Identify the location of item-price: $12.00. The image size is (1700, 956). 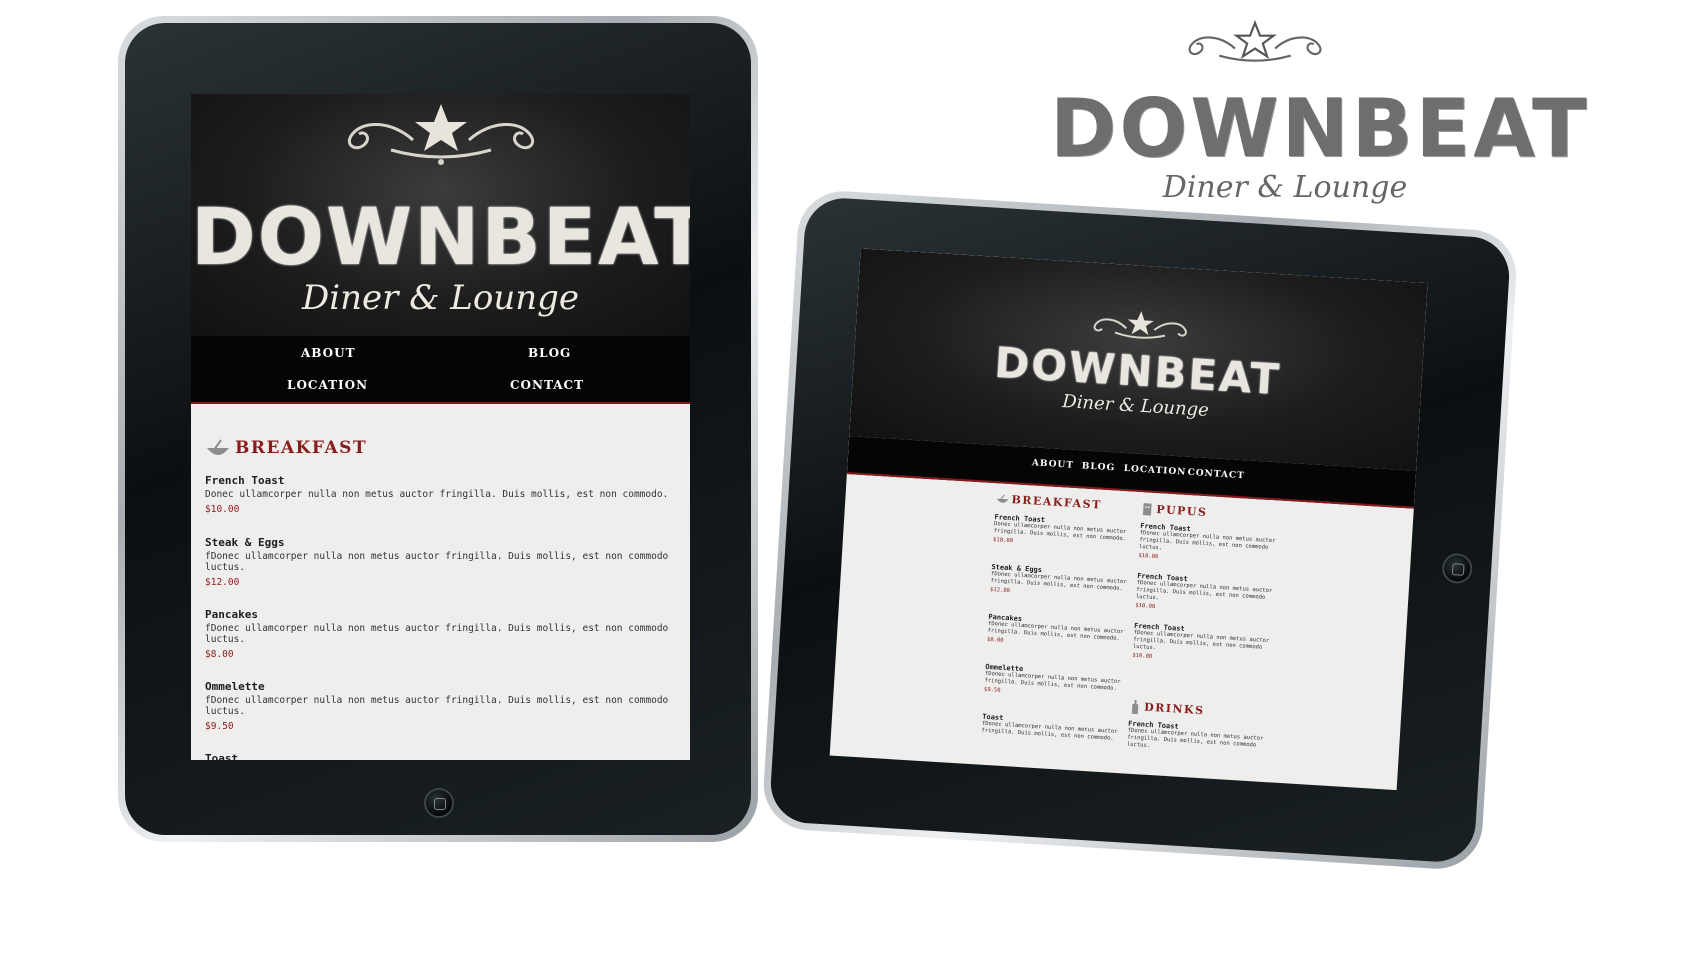
(222, 582).